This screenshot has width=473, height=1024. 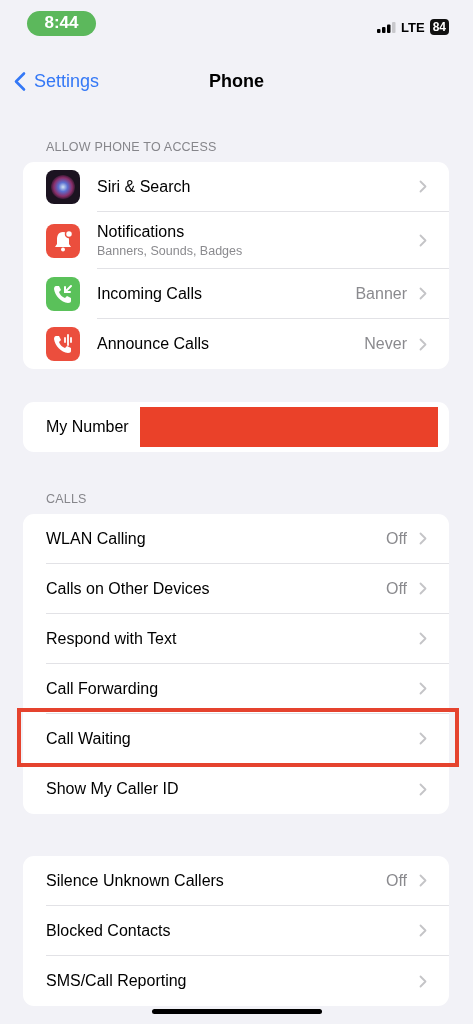 I want to click on settings-row: Call Forwarding, so click(x=236, y=689).